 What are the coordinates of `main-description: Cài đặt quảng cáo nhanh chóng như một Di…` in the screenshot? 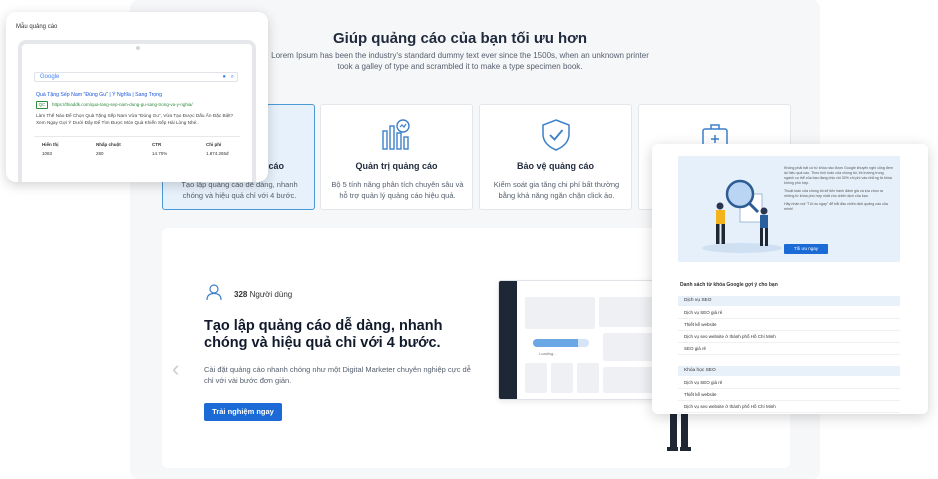 It's located at (337, 375).